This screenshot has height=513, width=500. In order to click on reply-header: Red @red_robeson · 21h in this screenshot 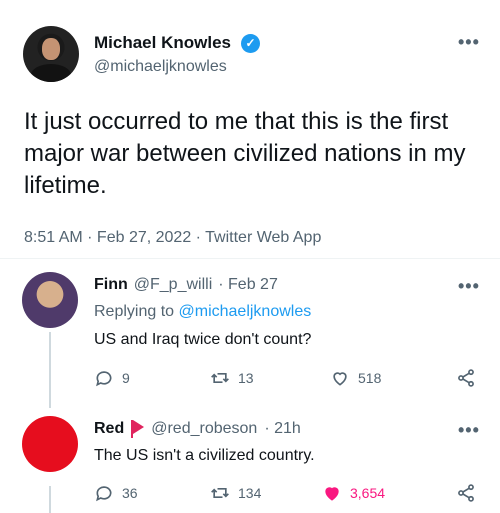, I will do `click(197, 429)`.